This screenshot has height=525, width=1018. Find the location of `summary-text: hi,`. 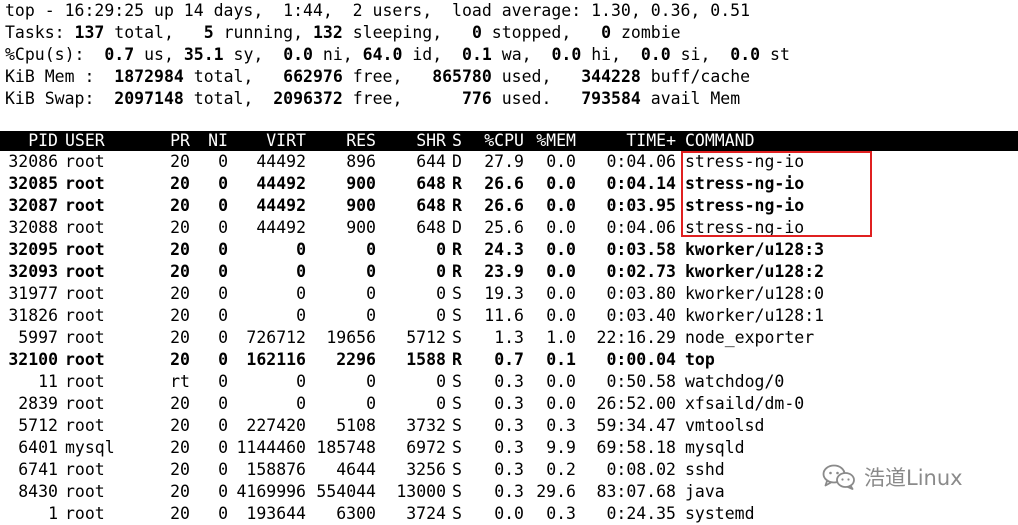

summary-text: hi, is located at coordinates (611, 54).